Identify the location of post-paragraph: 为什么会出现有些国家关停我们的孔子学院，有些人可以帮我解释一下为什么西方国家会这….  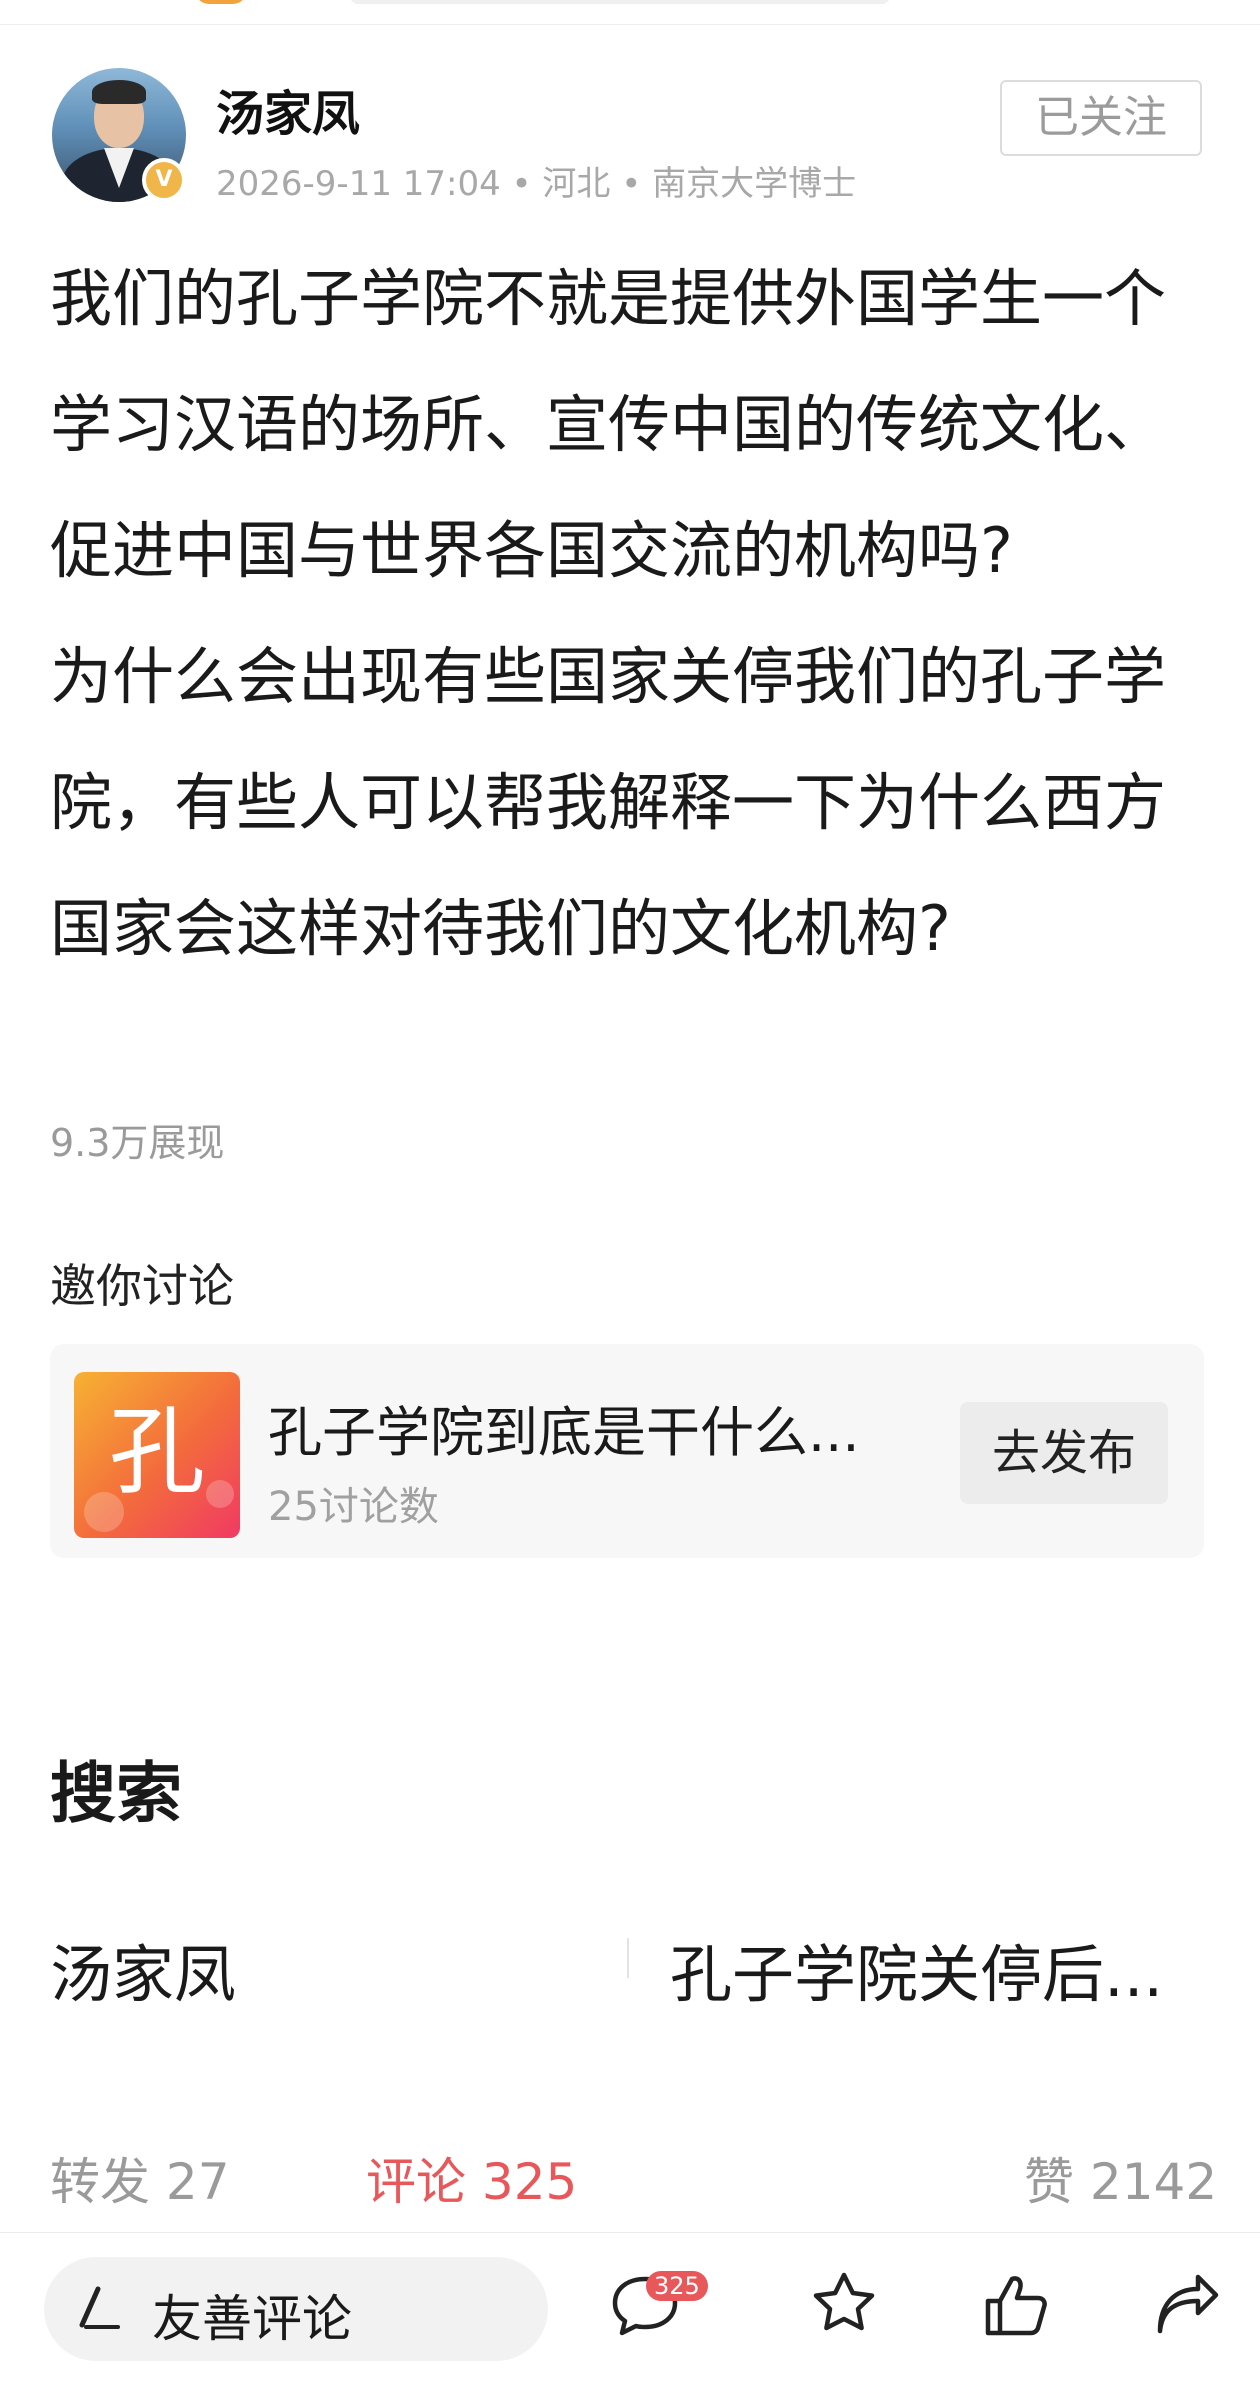
(608, 802).